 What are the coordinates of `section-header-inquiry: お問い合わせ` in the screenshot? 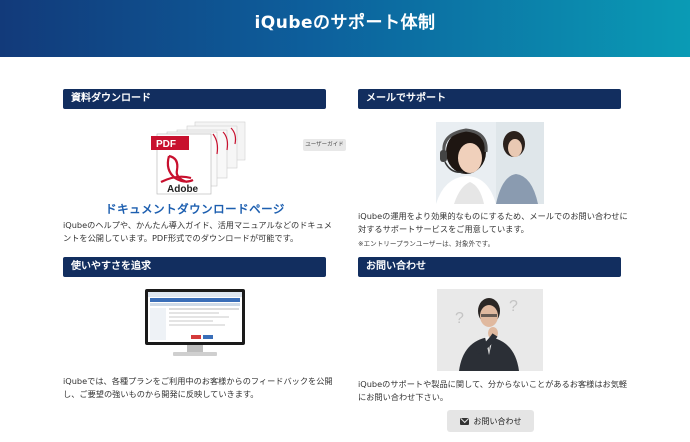 It's located at (489, 267).